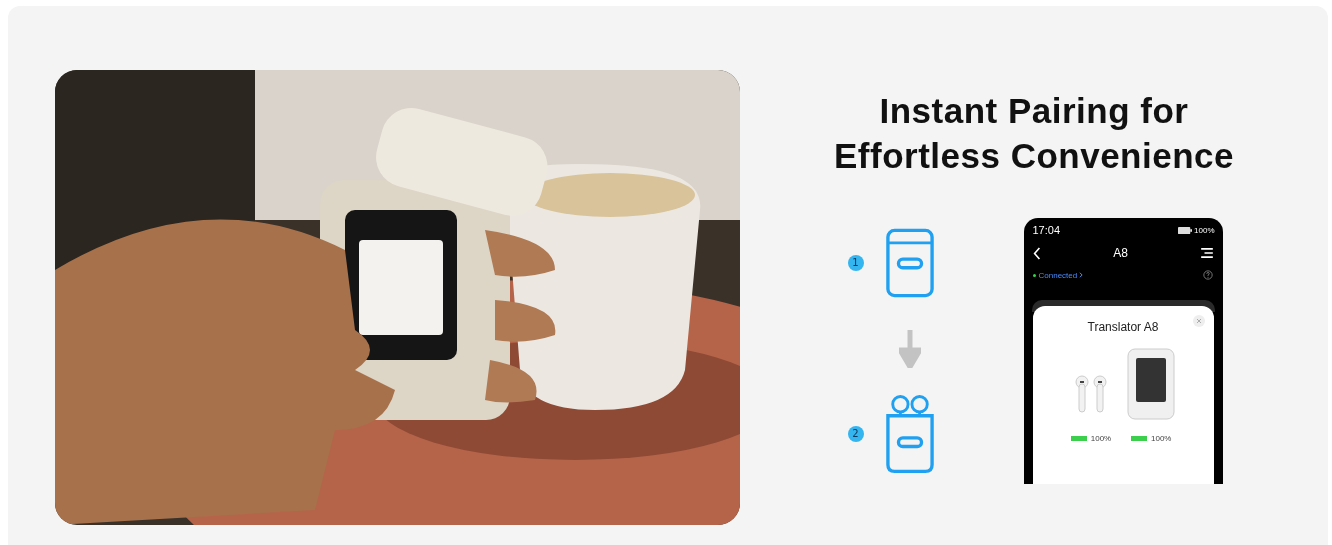 This screenshot has width=1332, height=545. Describe the element at coordinates (1123, 327) in the screenshot. I see `popup-title: Translator A8` at that location.